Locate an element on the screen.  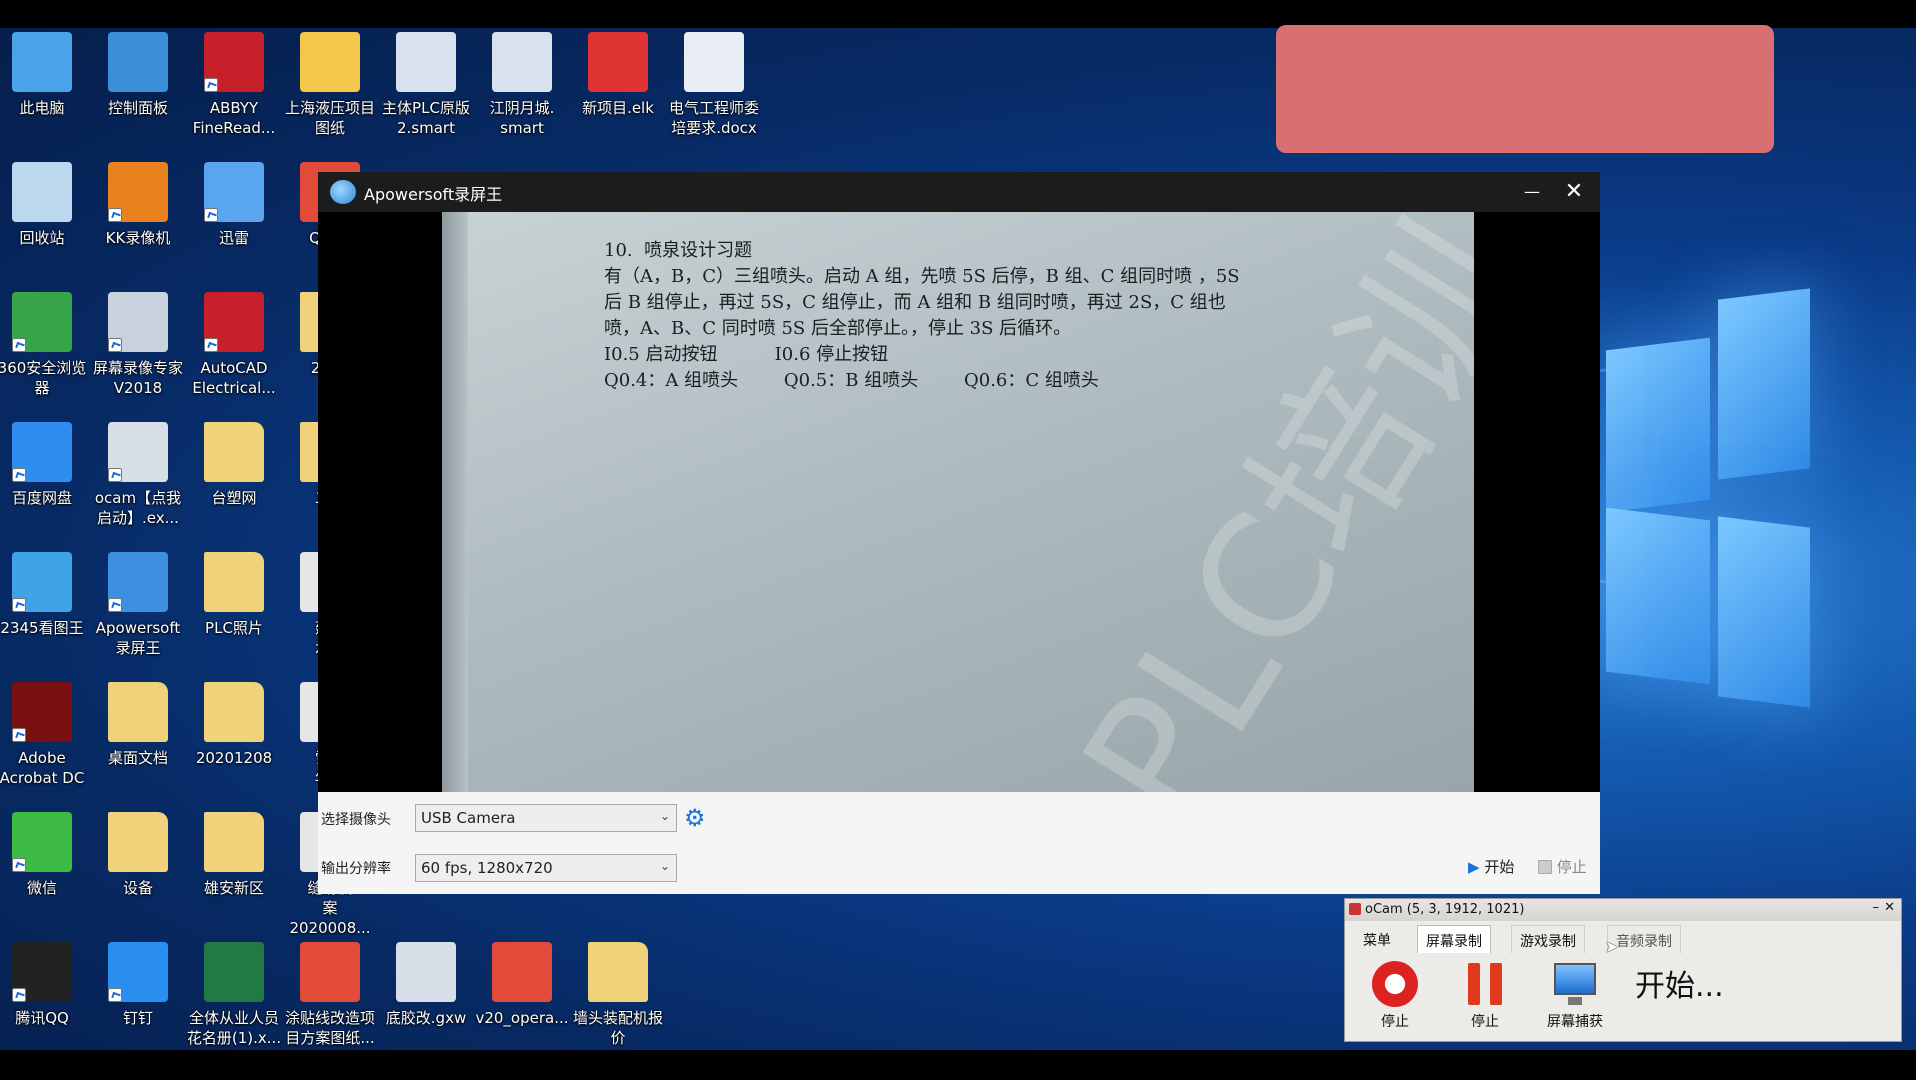
desktop-icon: 墙头装配机报 价 is located at coordinates (618, 995).